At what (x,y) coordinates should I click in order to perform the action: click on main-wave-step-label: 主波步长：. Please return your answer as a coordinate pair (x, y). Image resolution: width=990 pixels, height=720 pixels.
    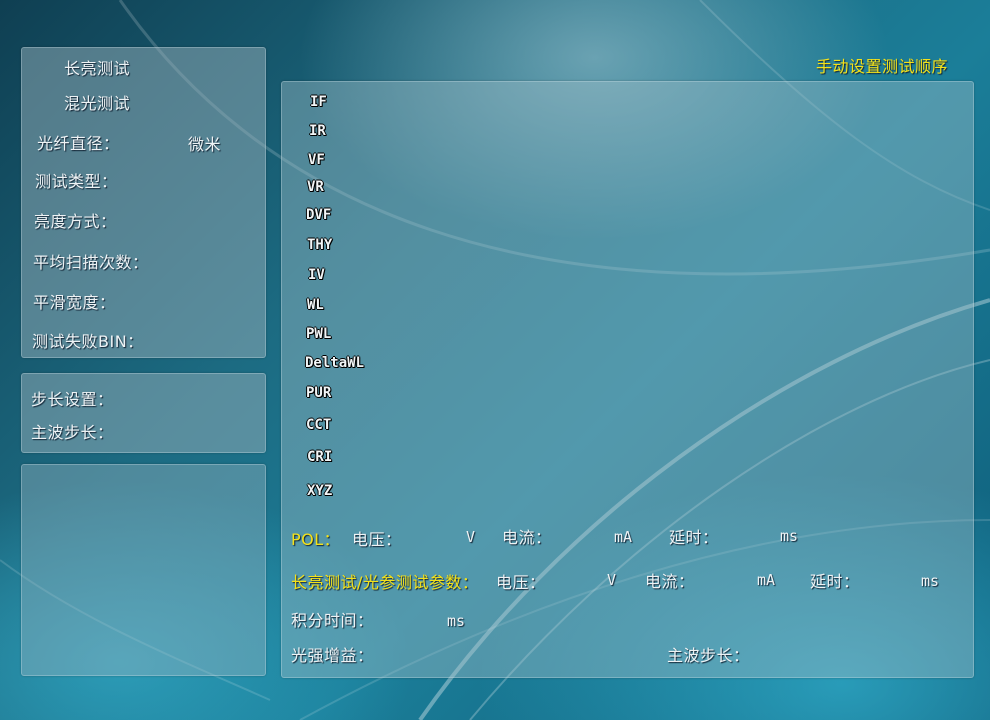
    Looking at the image, I should click on (708, 655).